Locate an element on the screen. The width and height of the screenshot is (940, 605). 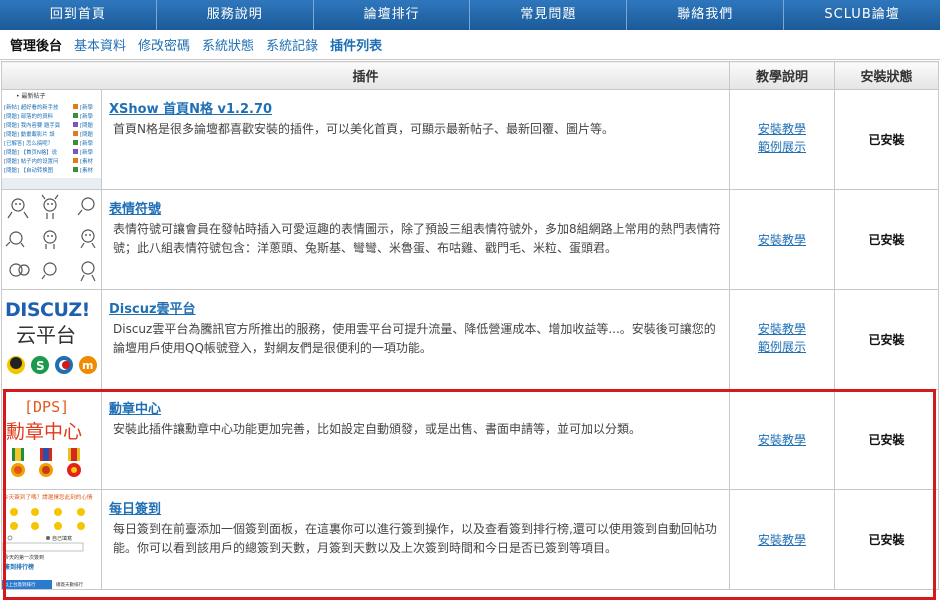
nav-contact: 聯絡我們 is located at coordinates (706, 15).